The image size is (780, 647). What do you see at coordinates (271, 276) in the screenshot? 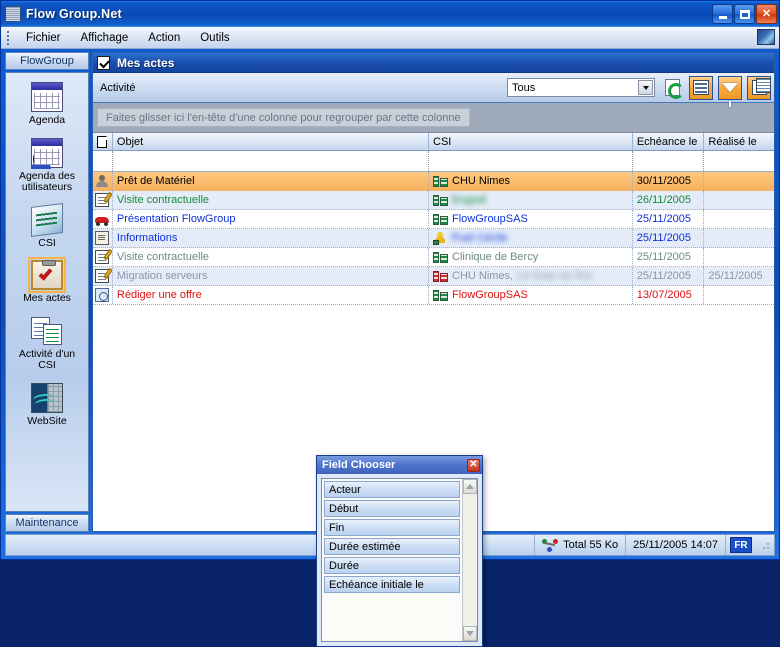
I see `cell-objet: Migration serveurs` at bounding box center [271, 276].